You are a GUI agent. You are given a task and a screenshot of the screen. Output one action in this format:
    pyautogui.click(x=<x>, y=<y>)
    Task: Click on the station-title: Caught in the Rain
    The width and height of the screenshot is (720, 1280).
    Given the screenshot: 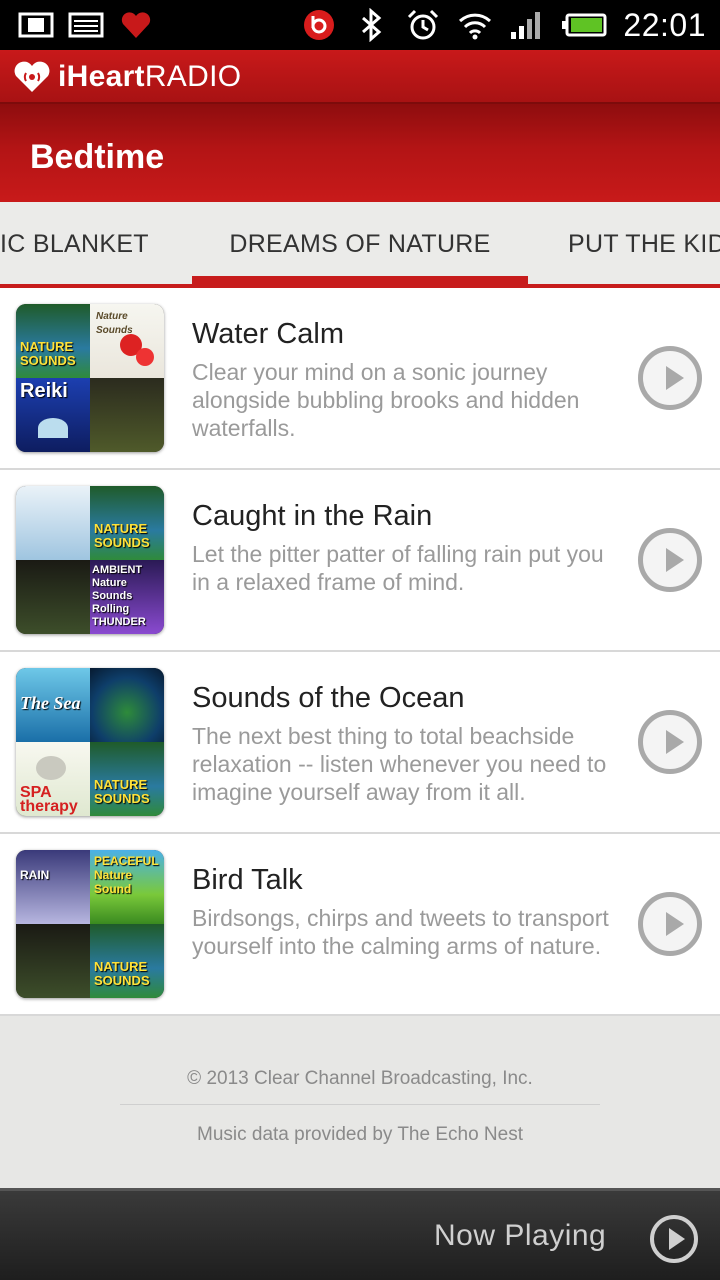 What is the action you would take?
    pyautogui.click(x=312, y=516)
    